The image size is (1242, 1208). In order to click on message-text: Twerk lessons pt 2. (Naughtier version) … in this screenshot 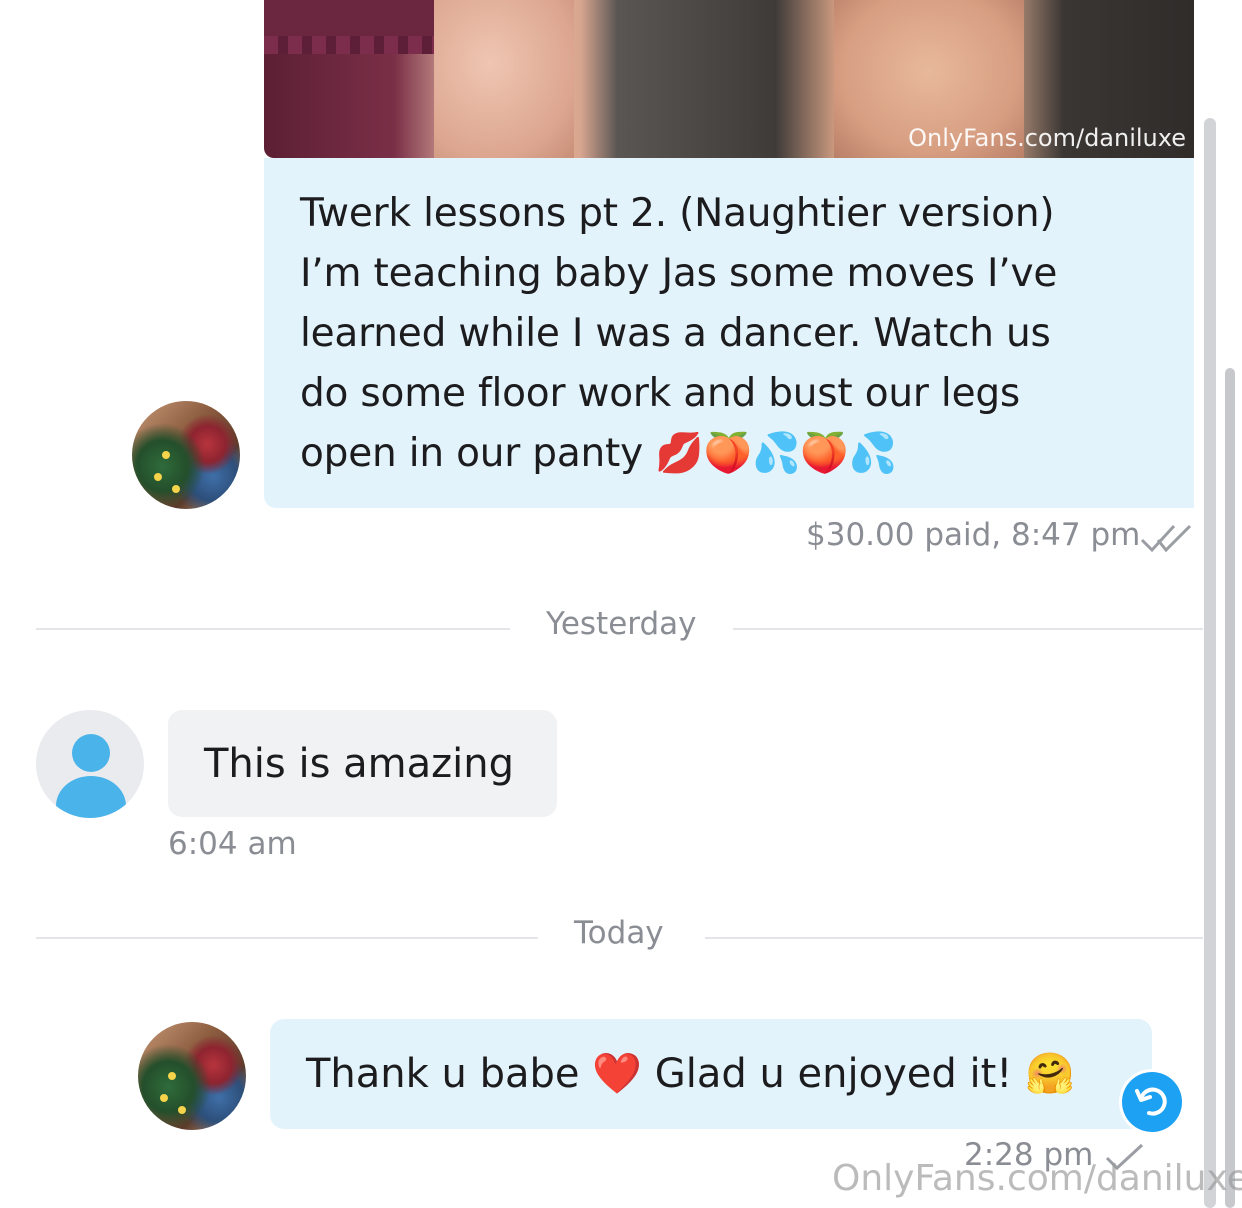, I will do `click(679, 333)`.